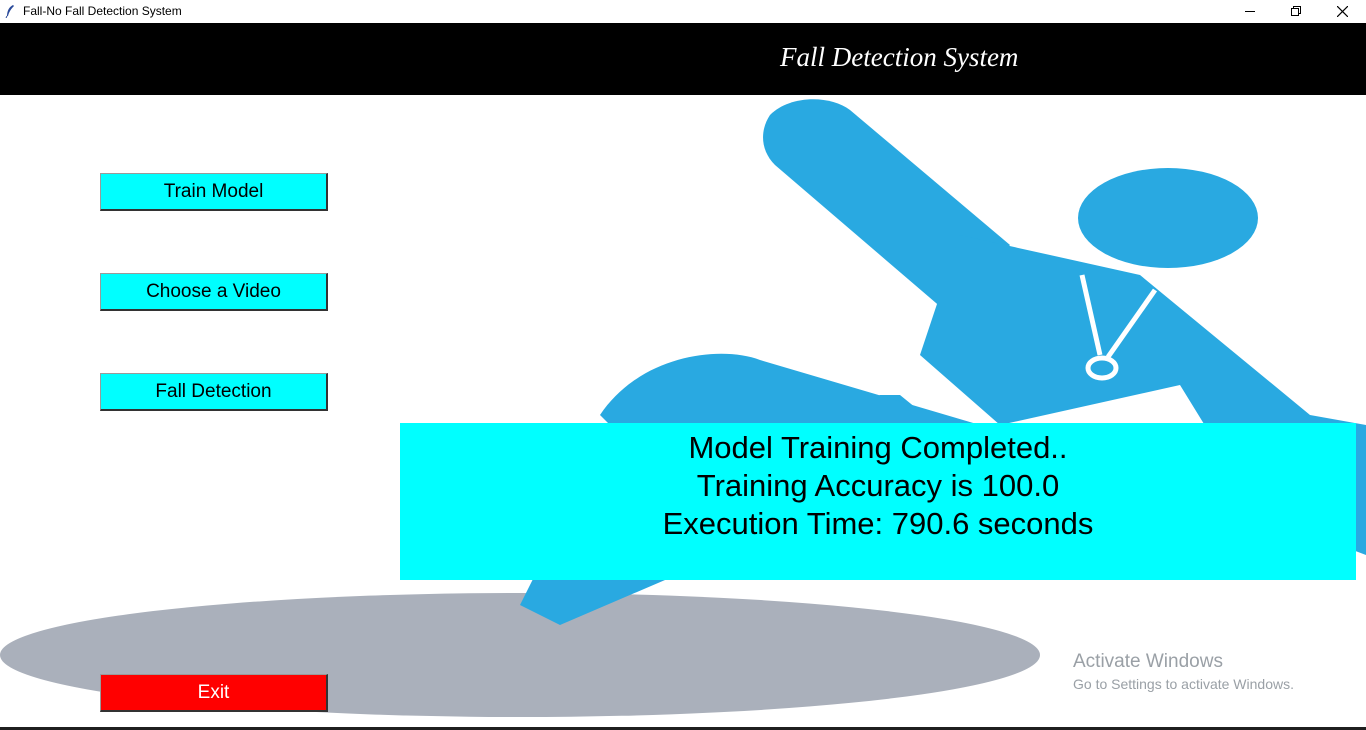 The height and width of the screenshot is (730, 1366). What do you see at coordinates (102, 11) in the screenshot?
I see `window-title: Fall-No Fall Detection System` at bounding box center [102, 11].